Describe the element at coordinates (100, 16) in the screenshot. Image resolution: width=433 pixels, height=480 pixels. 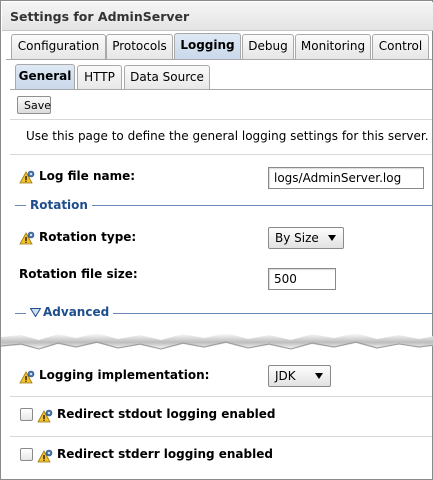
I see `window-title: Settings for AdminServer` at that location.